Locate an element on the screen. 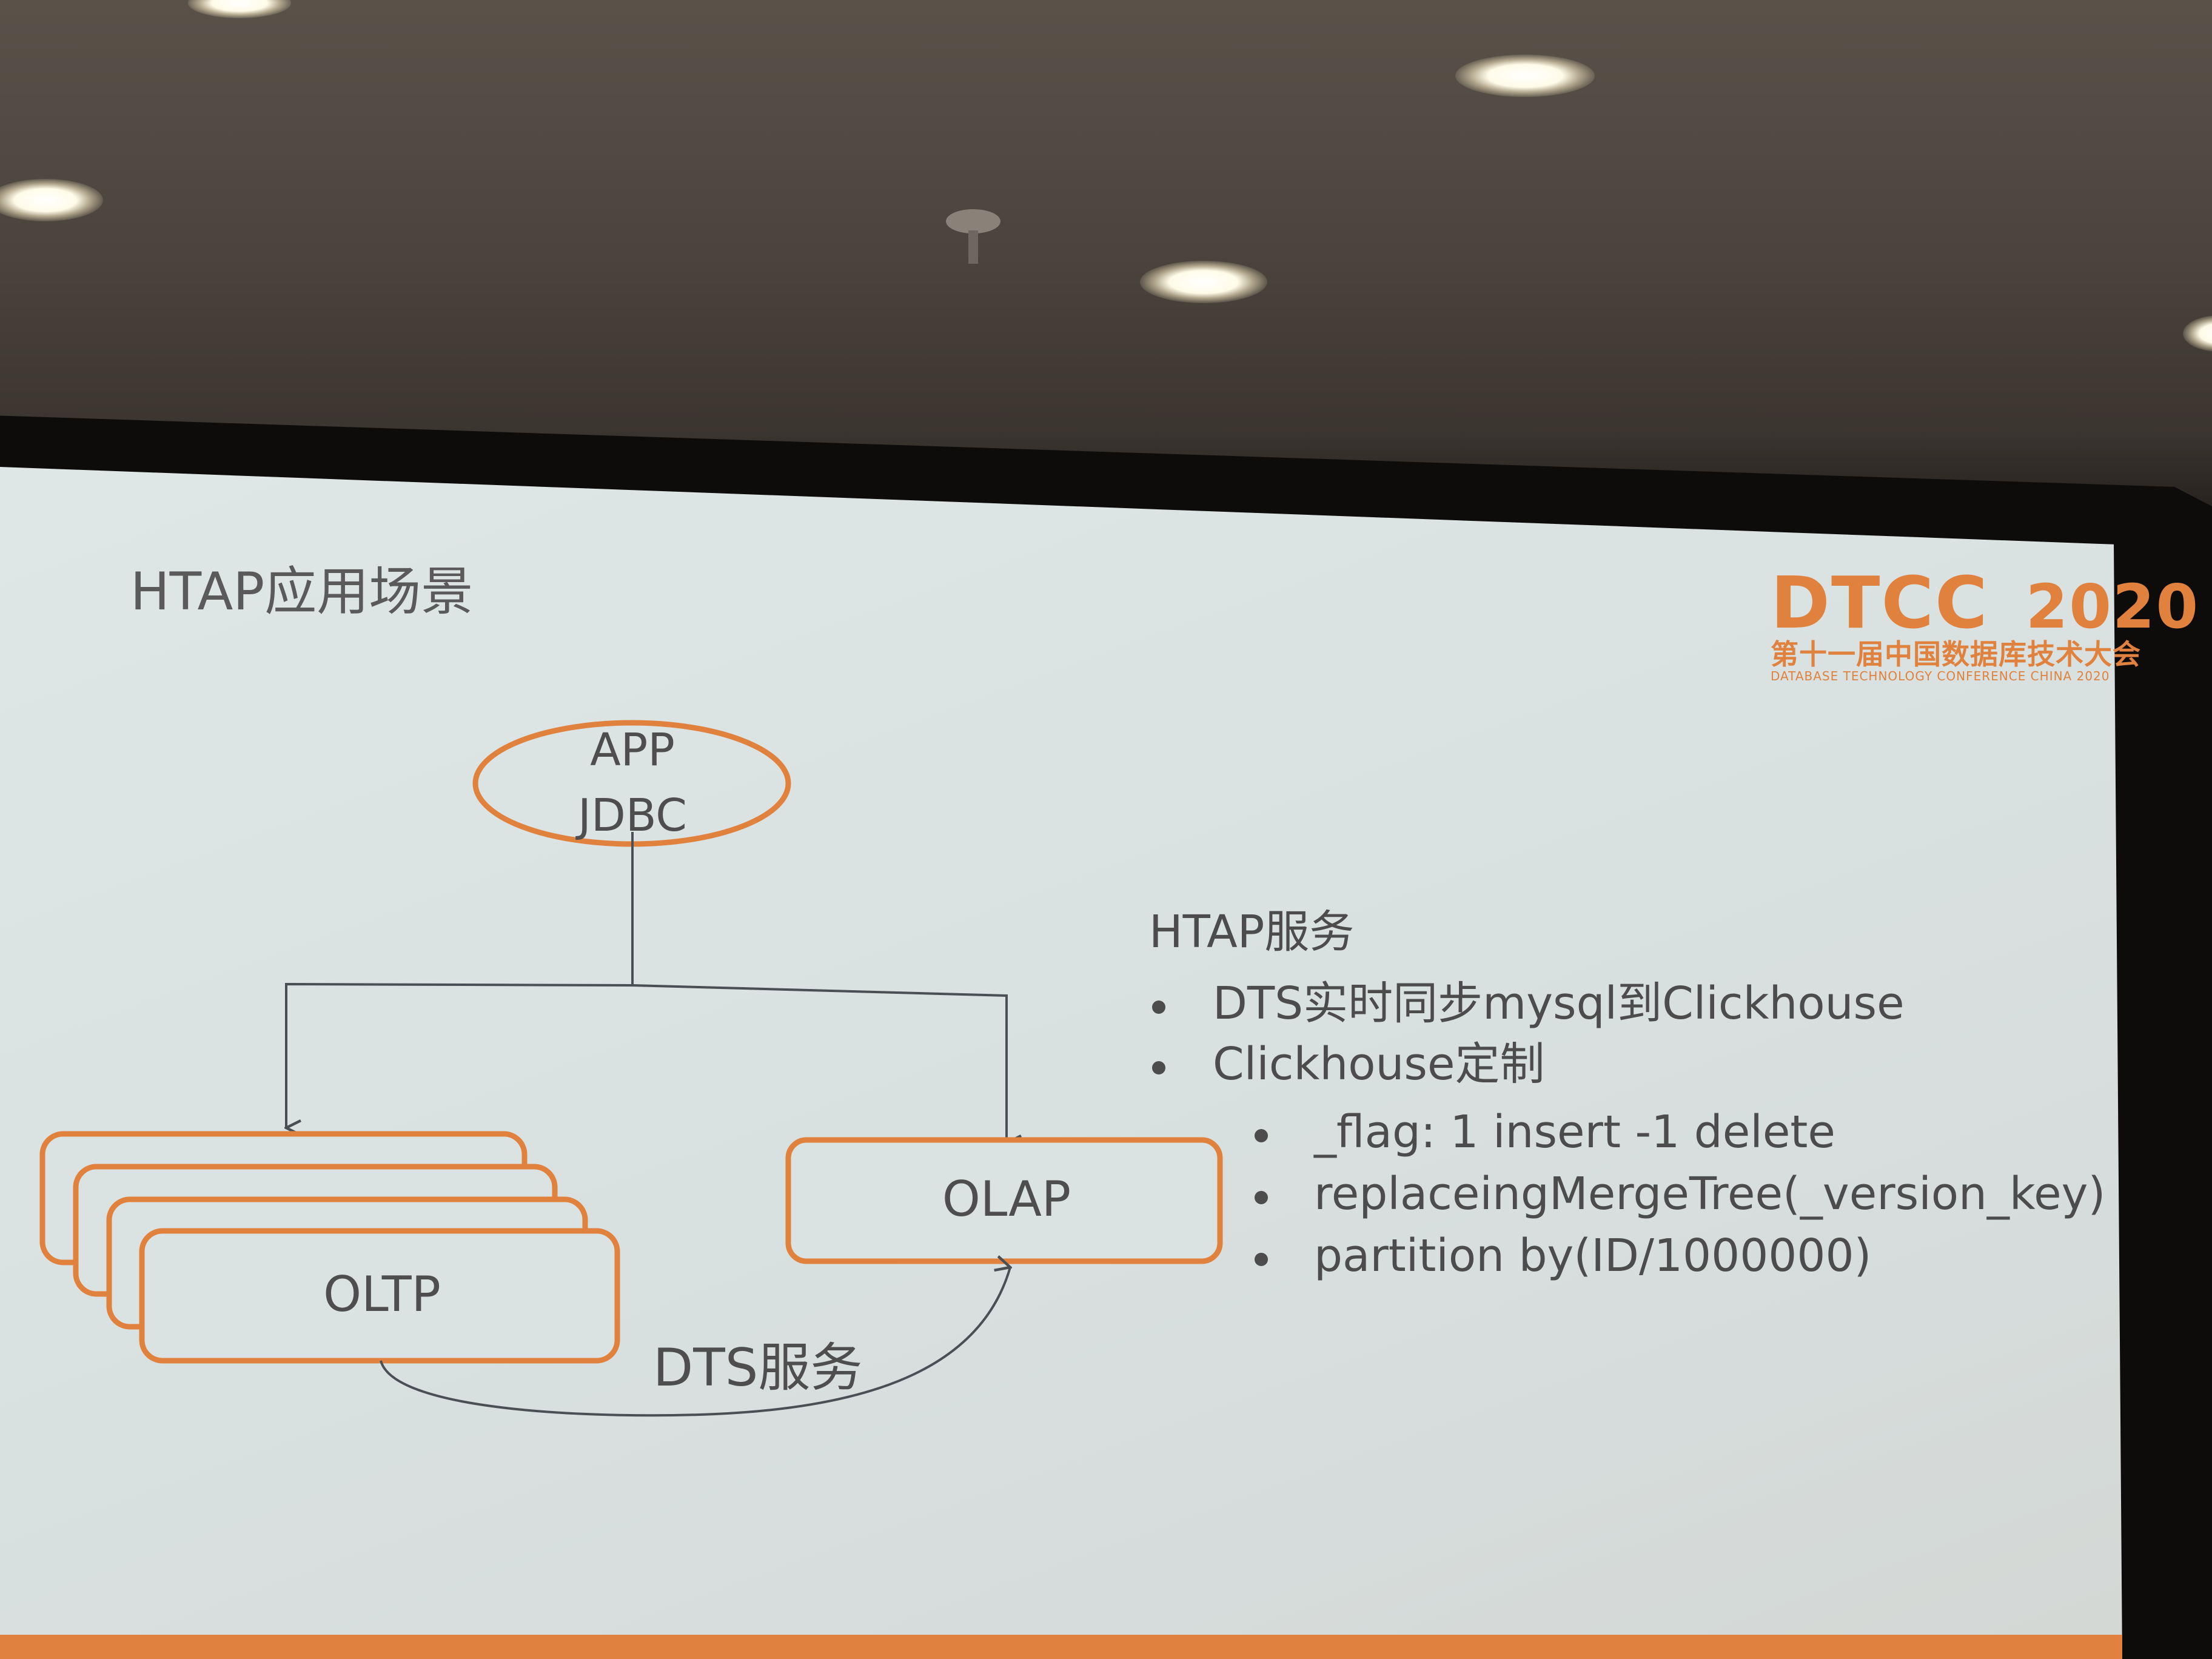  list-item-text: DTS实时同步mysql到Clickhouse is located at coordinates (1559, 1004).